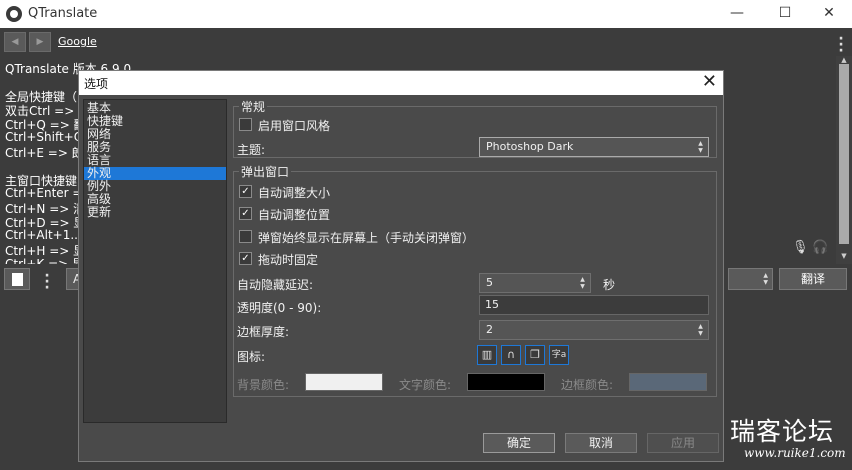  What do you see at coordinates (426, 14) in the screenshot?
I see `window-titlebar: QTranslate — ☐ ✕` at bounding box center [426, 14].